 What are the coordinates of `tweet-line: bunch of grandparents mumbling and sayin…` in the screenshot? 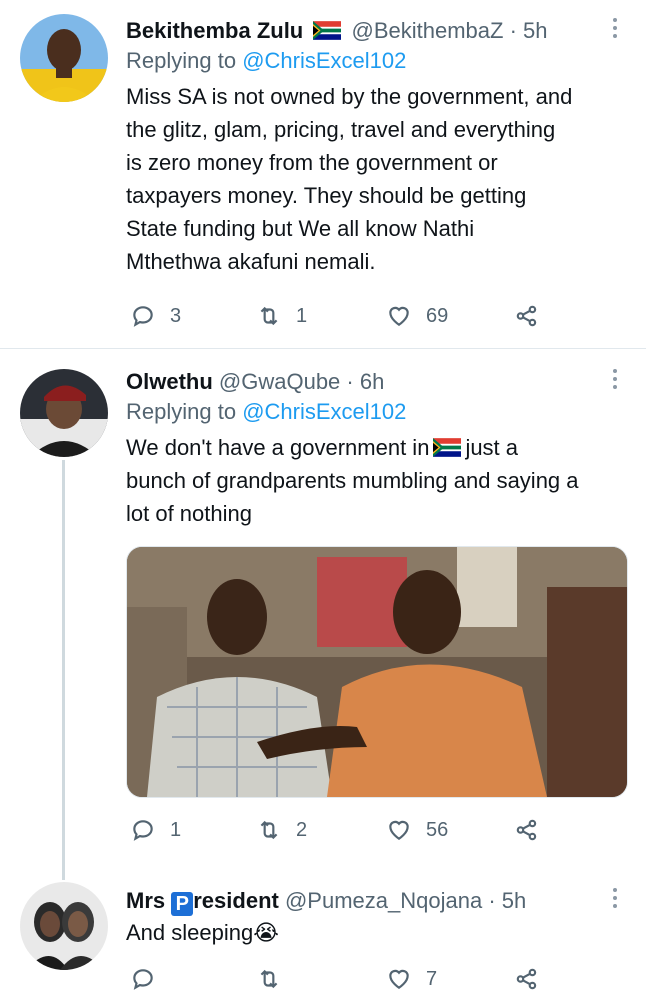 It's located at (352, 480).